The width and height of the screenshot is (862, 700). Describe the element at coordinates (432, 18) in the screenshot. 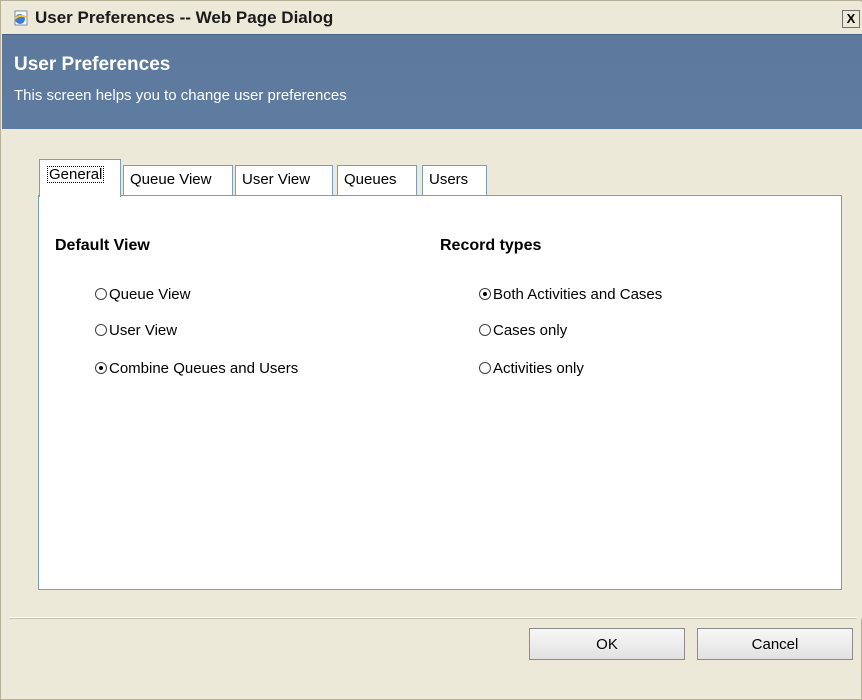

I see `title-bar: User Preferences -- Web Page Dialog X` at that location.